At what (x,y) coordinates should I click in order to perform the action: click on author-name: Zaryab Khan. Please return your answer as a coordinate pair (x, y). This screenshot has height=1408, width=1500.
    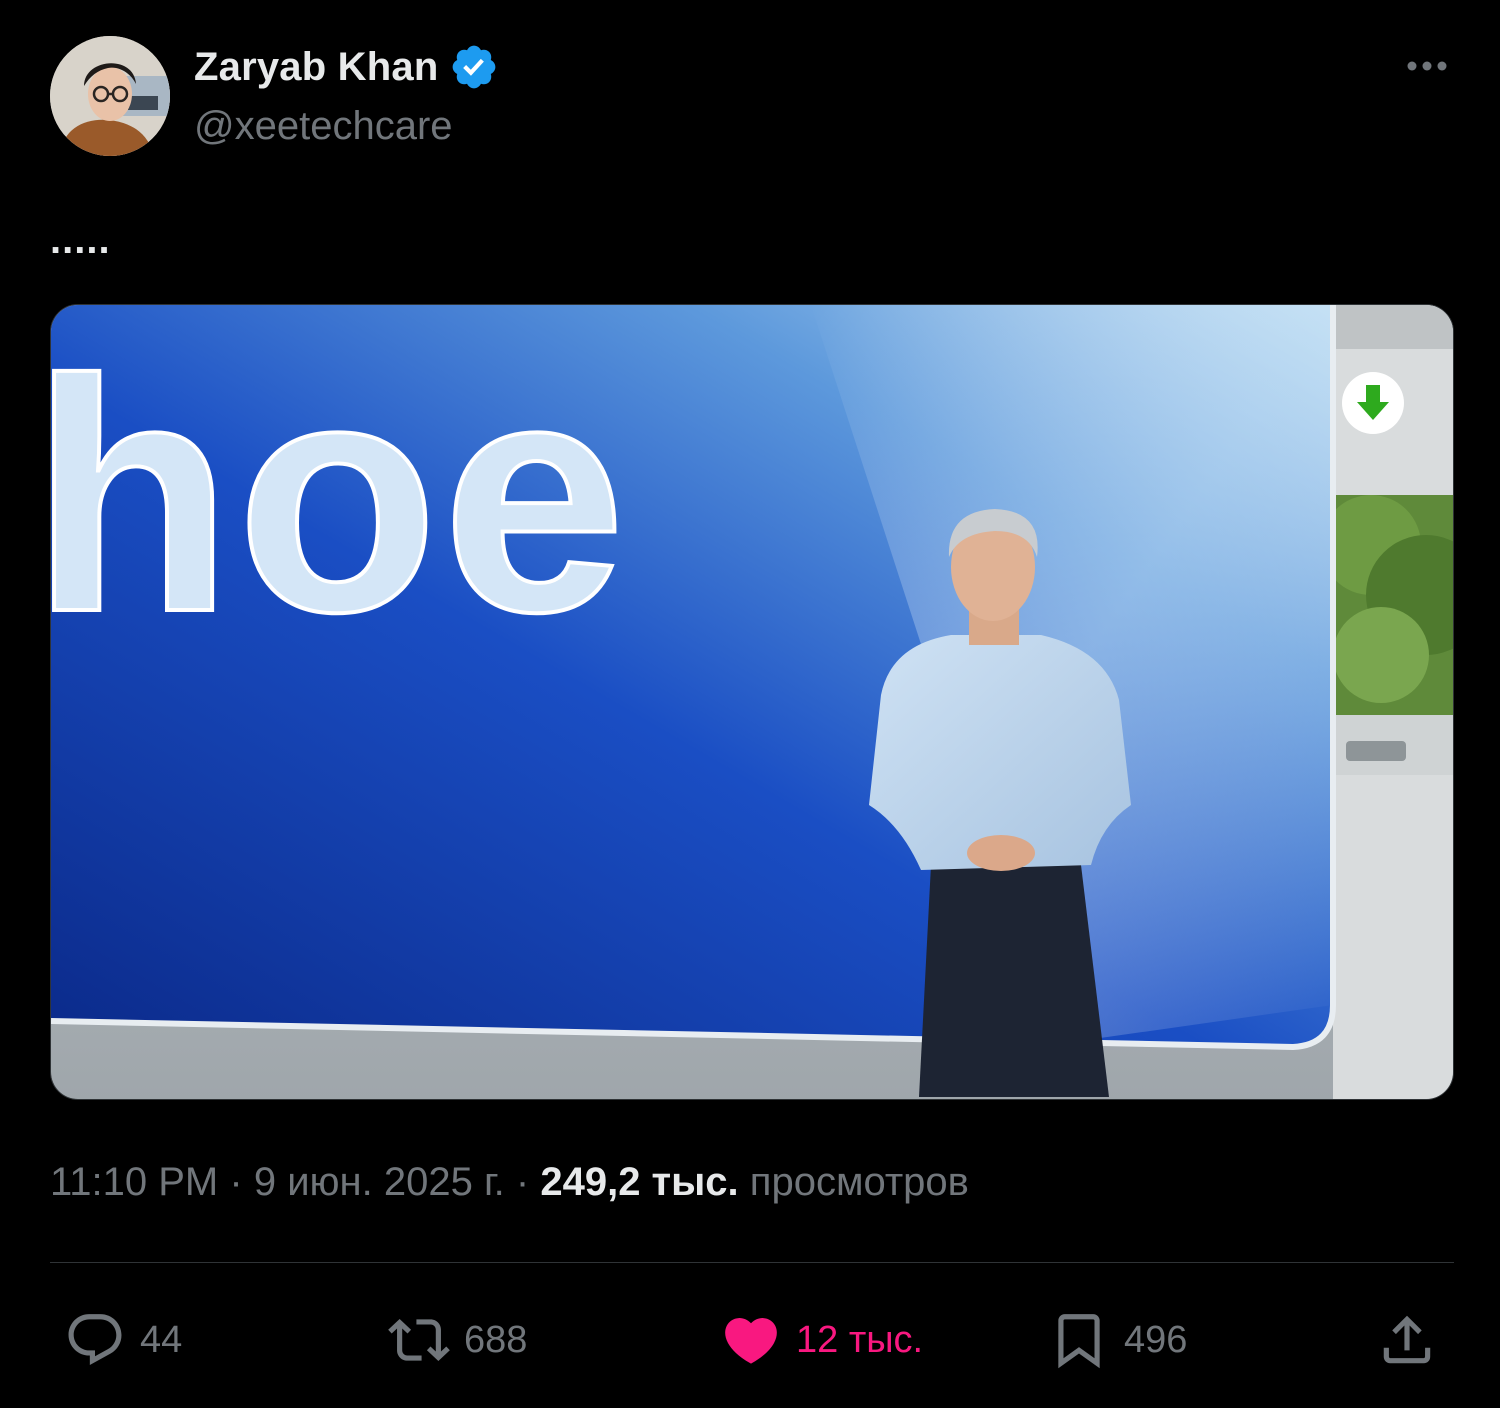
    Looking at the image, I should click on (316, 67).